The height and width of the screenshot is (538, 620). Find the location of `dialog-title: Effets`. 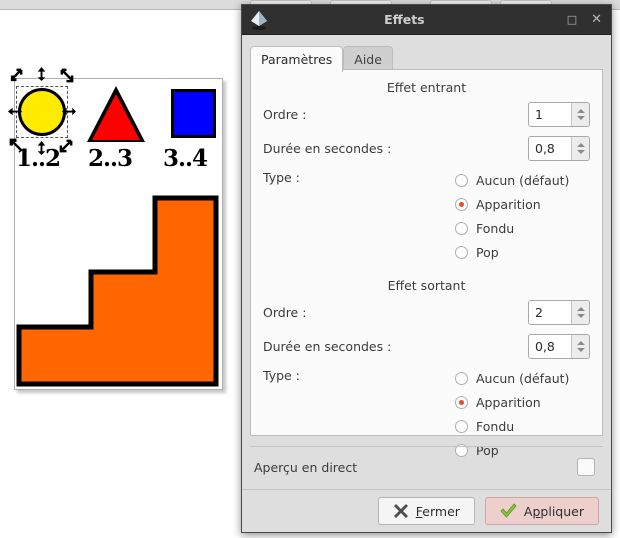

dialog-title: Effets is located at coordinates (404, 19).